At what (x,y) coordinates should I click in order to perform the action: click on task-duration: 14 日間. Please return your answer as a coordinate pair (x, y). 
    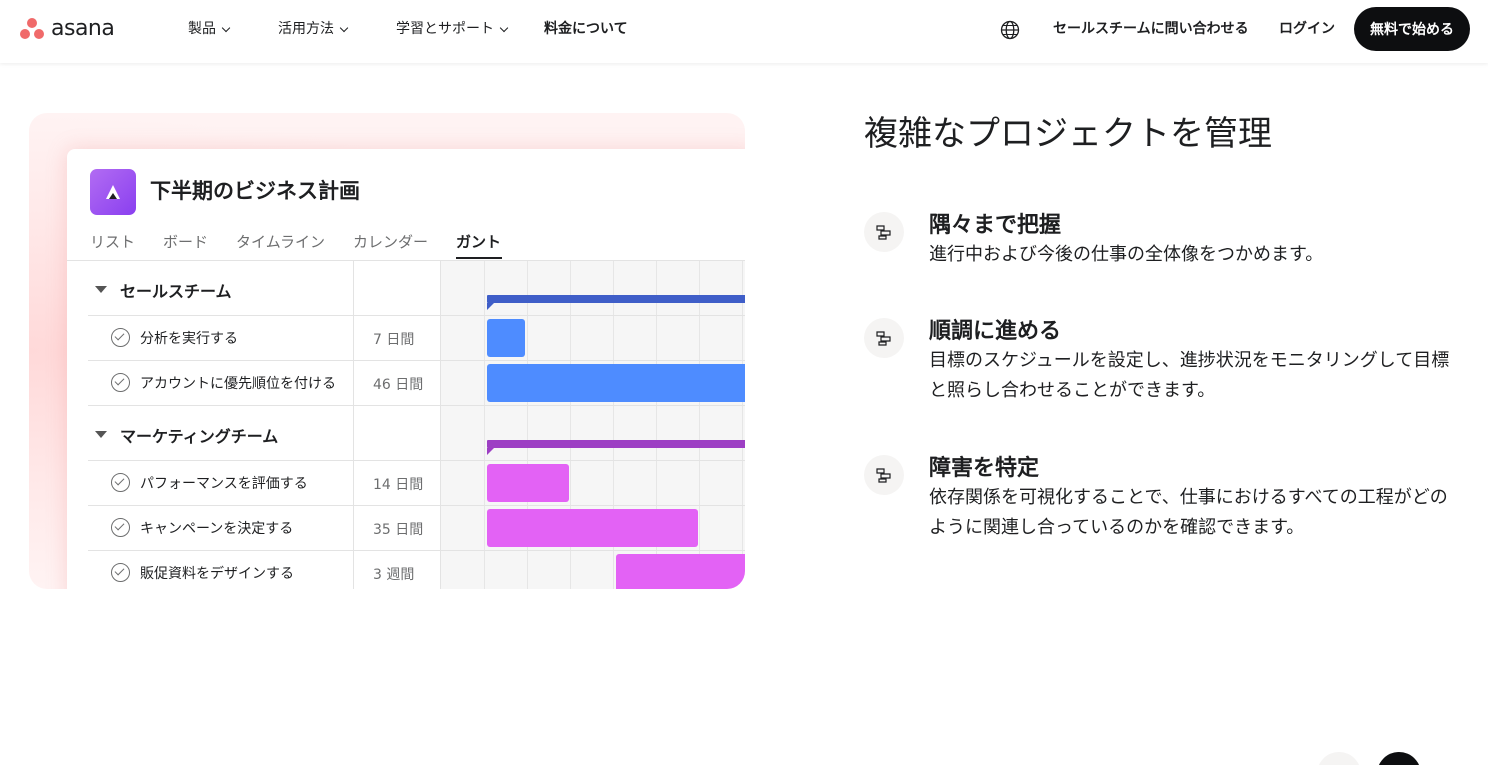
    Looking at the image, I should click on (398, 485).